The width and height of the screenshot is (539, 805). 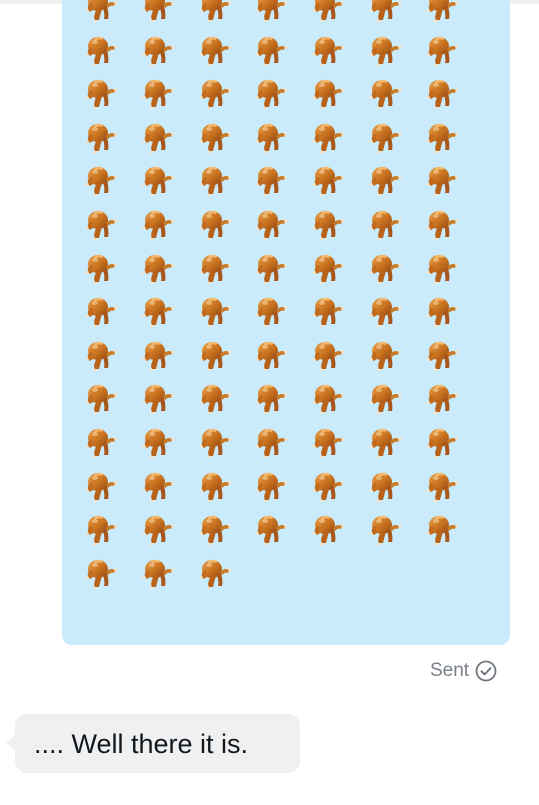 I want to click on sent-status-label: Sent, so click(x=450, y=670).